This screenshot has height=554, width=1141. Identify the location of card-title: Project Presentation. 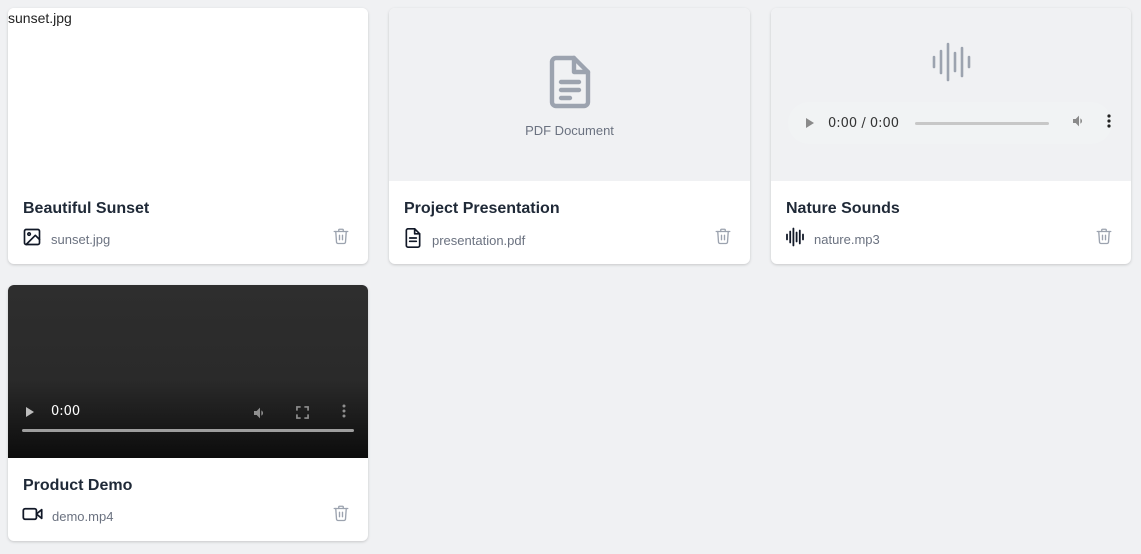
(482, 208).